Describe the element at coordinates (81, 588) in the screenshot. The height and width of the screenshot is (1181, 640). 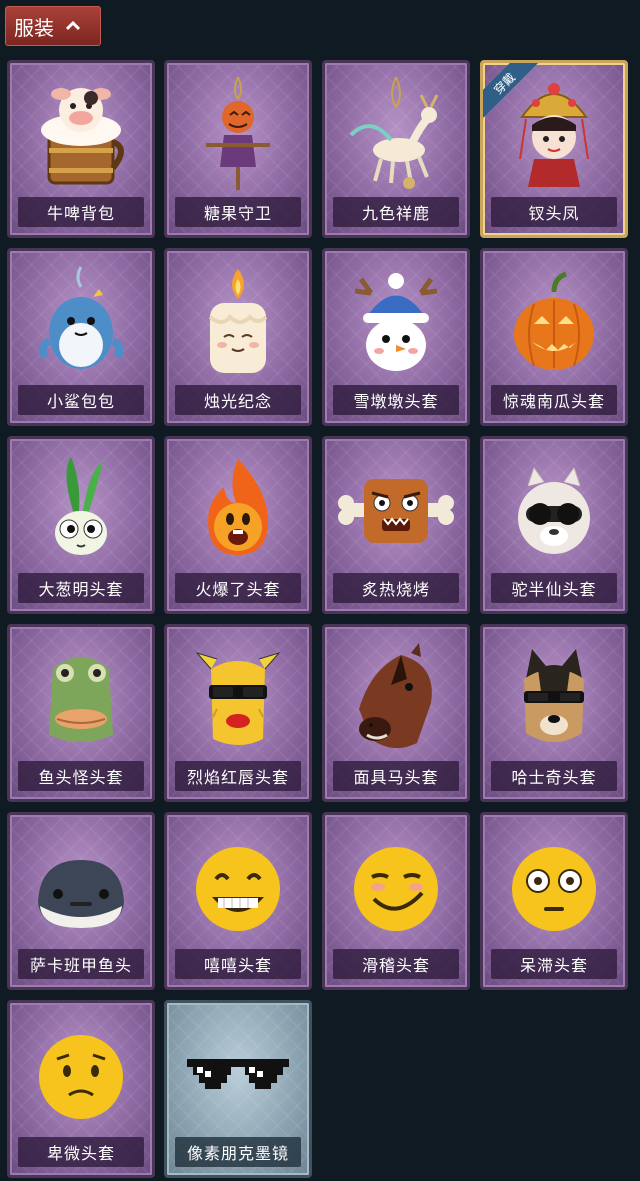
I see `item-label: 大葱明头套` at that location.